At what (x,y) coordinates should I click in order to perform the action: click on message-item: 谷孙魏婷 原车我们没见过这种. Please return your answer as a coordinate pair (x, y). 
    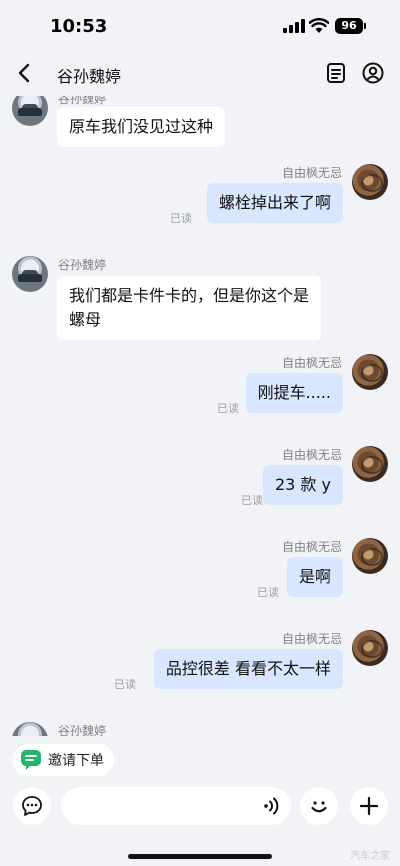
    Looking at the image, I should click on (200, 124).